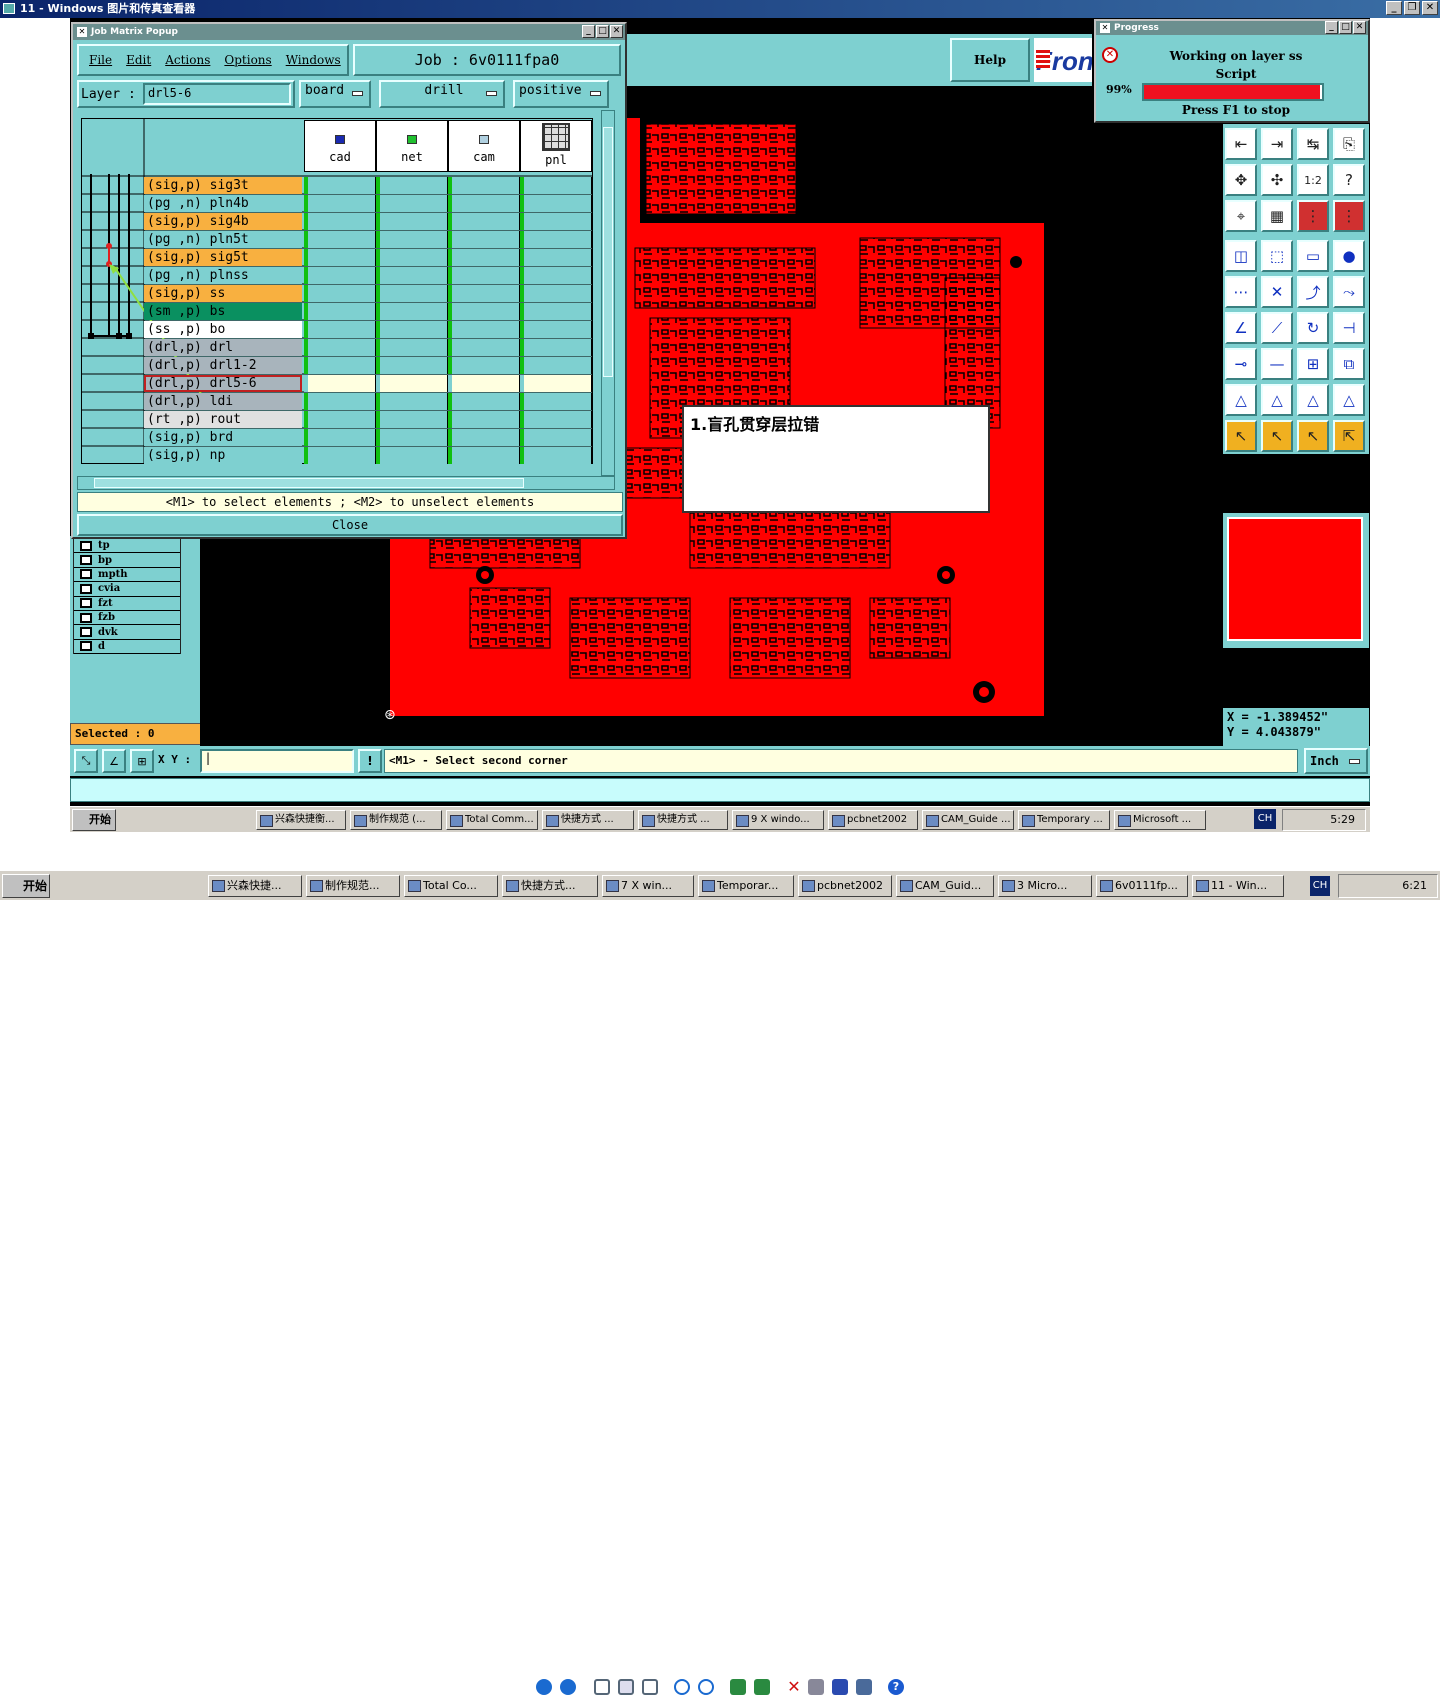  Describe the element at coordinates (840, 1687) in the screenshot. I see `save-icon` at that location.